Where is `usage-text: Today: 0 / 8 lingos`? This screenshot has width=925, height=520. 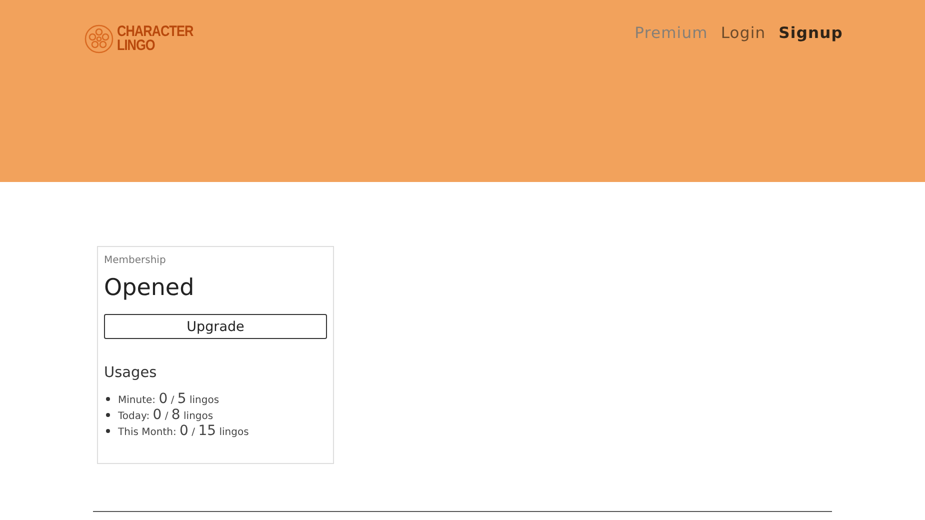
usage-text: Today: 0 / 8 lingos is located at coordinates (166, 415).